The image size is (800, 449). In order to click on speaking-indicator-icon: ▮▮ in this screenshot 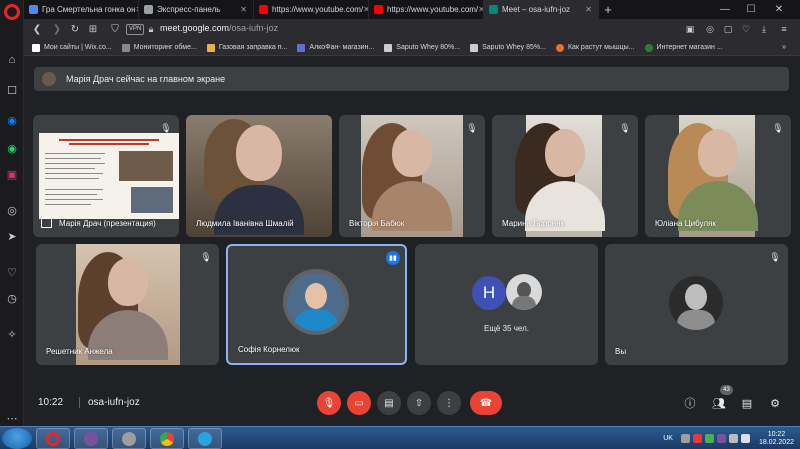, I will do `click(393, 258)`.